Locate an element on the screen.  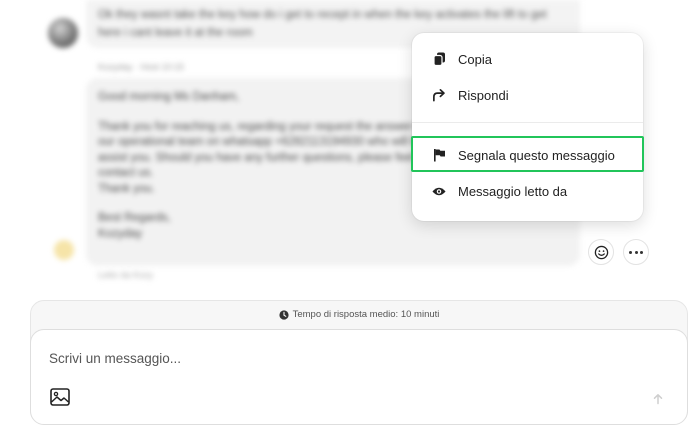
ellipsis-icon is located at coordinates (636, 252).